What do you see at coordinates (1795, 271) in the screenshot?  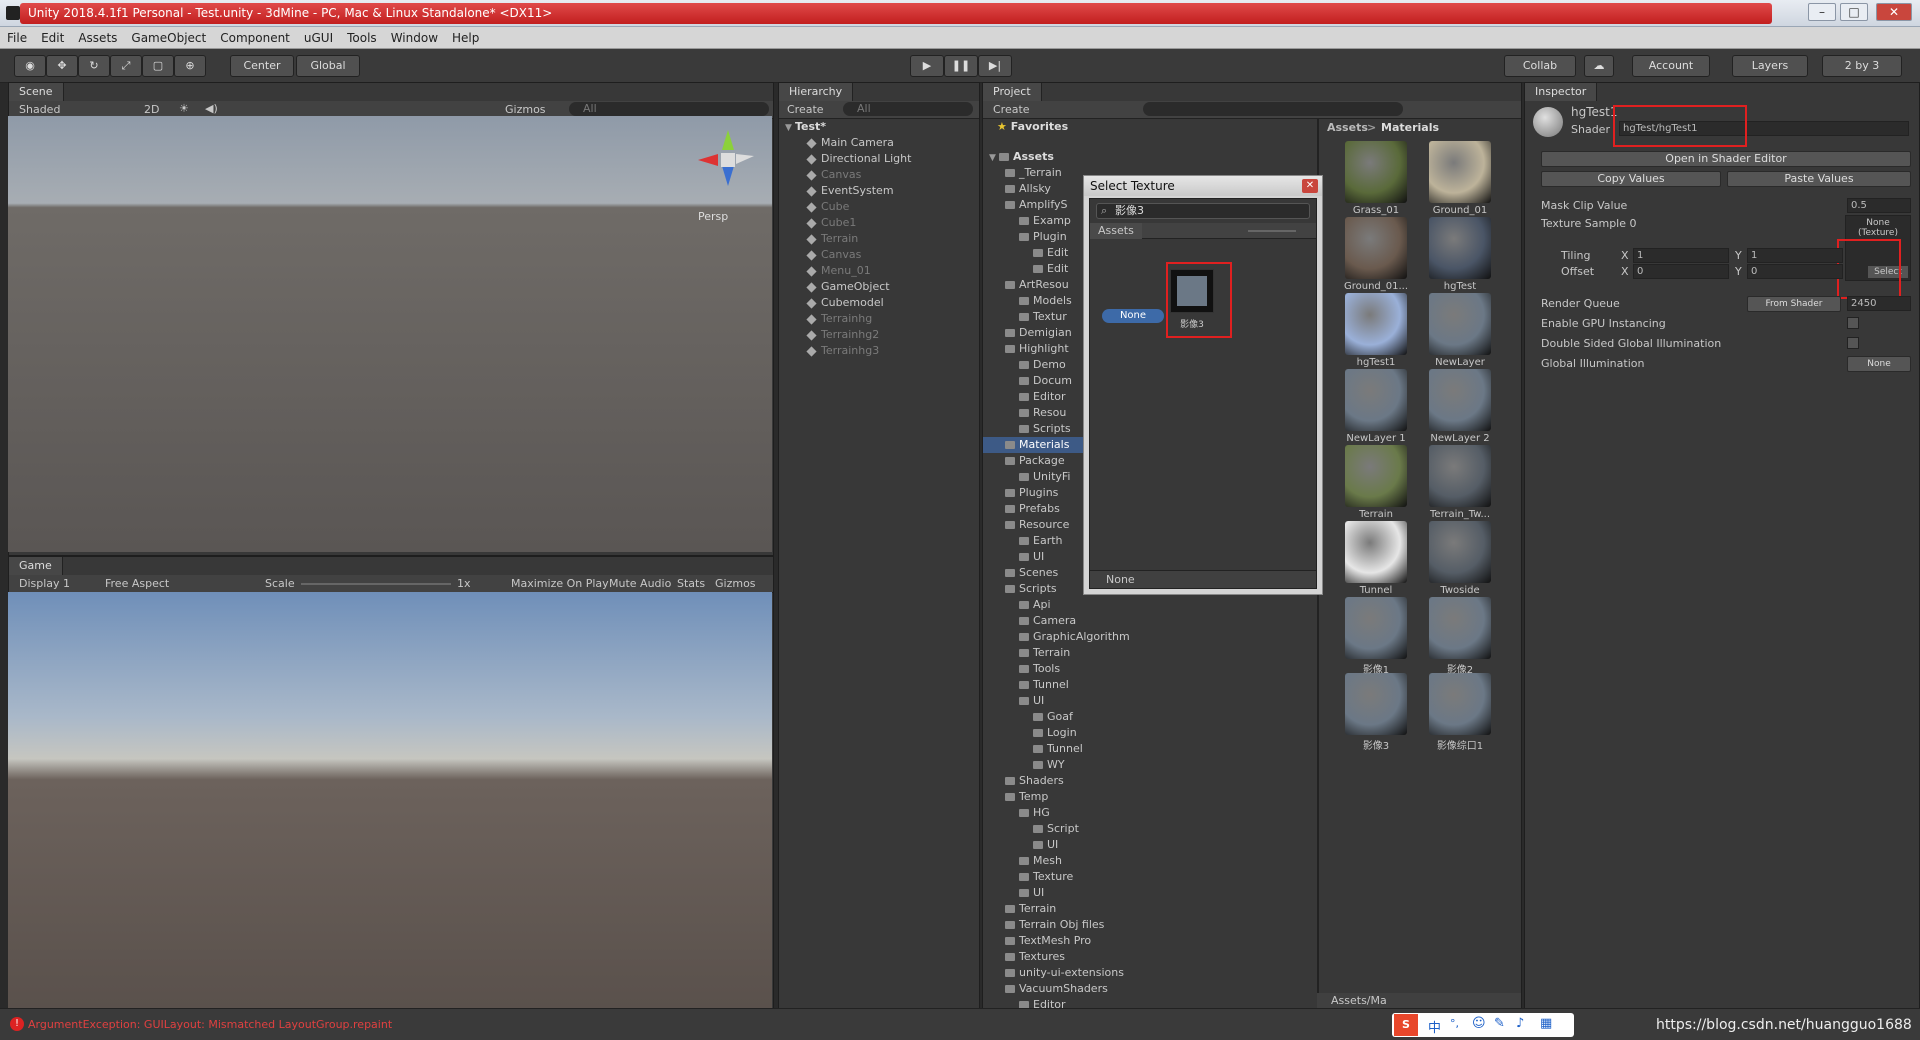 I see `offset-y-field: 0` at bounding box center [1795, 271].